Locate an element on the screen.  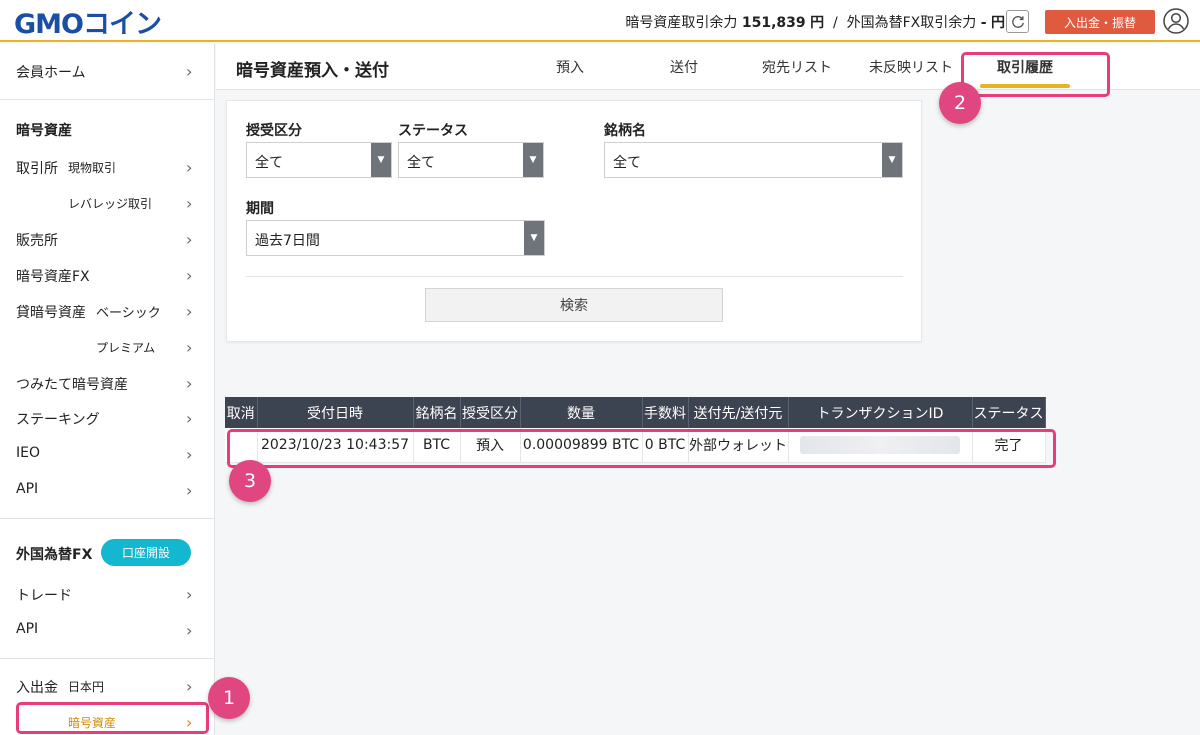
fx-balance-value: - is located at coordinates (983, 23).